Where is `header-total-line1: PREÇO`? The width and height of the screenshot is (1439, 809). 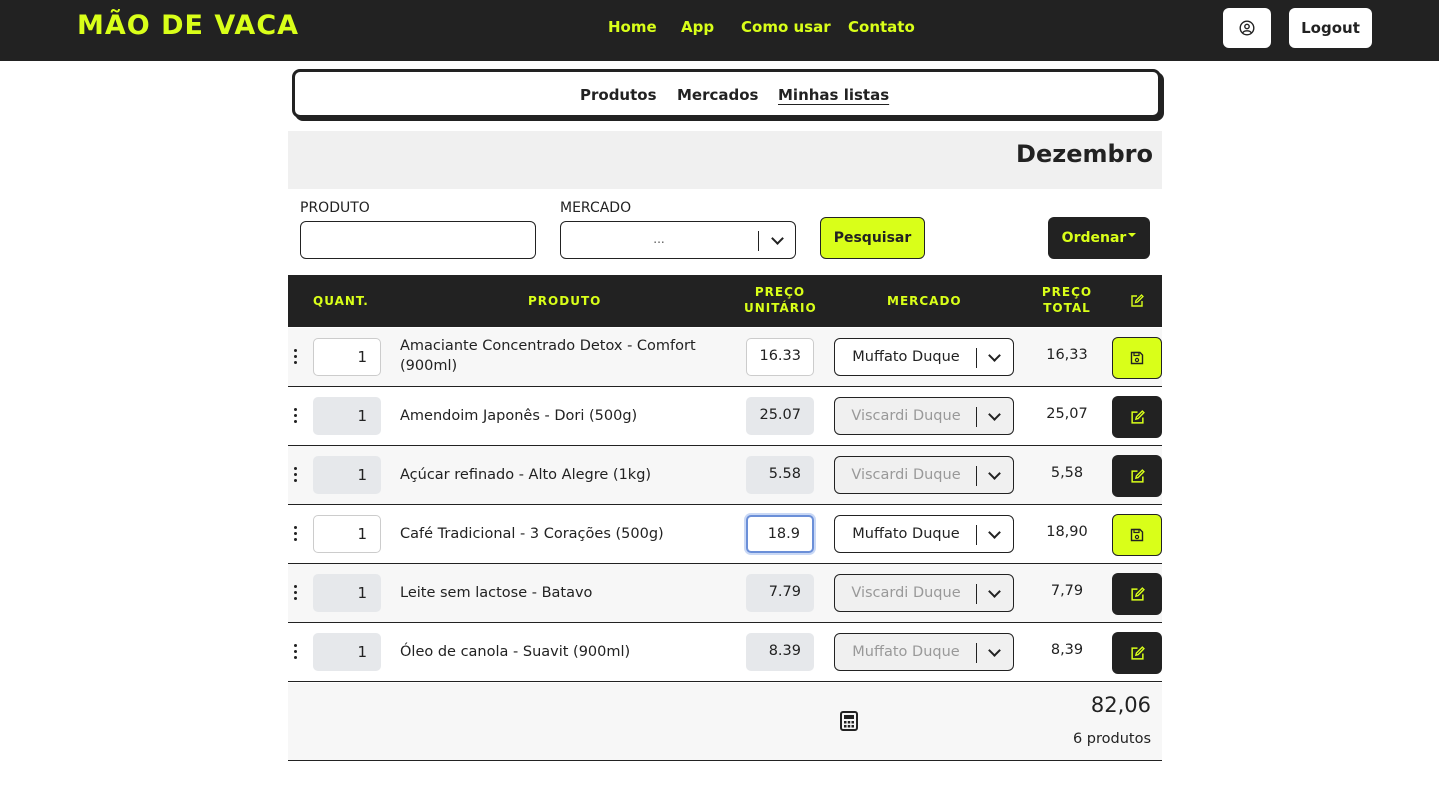 header-total-line1: PREÇO is located at coordinates (1067, 292).